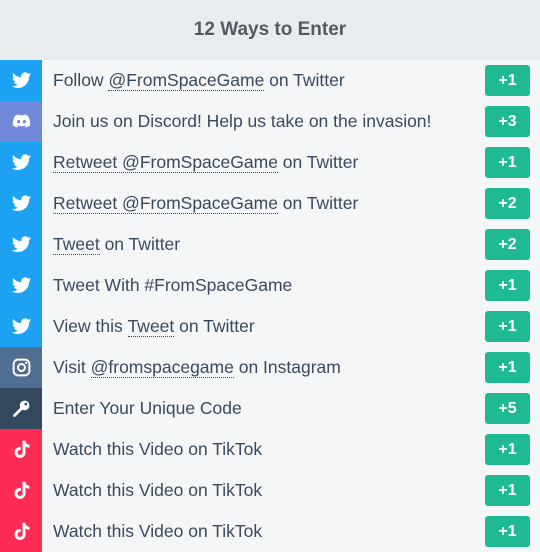 The image size is (540, 552). I want to click on entry-row: Follow @FromSpaceGame on Twitter +1, so click(270, 80).